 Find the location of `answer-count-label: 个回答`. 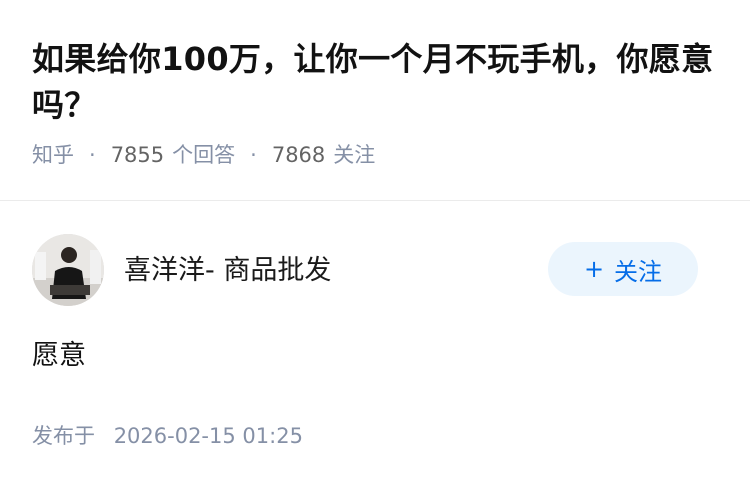

answer-count-label: 个回答 is located at coordinates (204, 155).